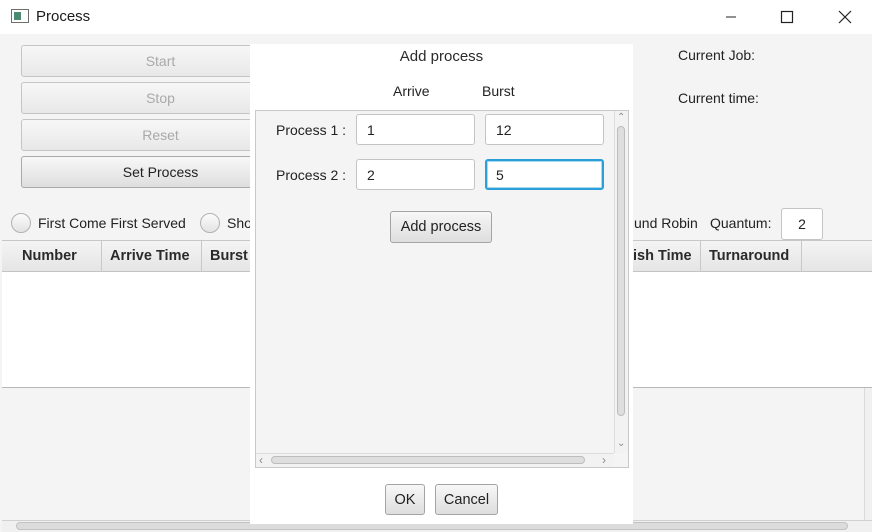  What do you see at coordinates (741, 223) in the screenshot?
I see `quantum-label: Quantum:` at bounding box center [741, 223].